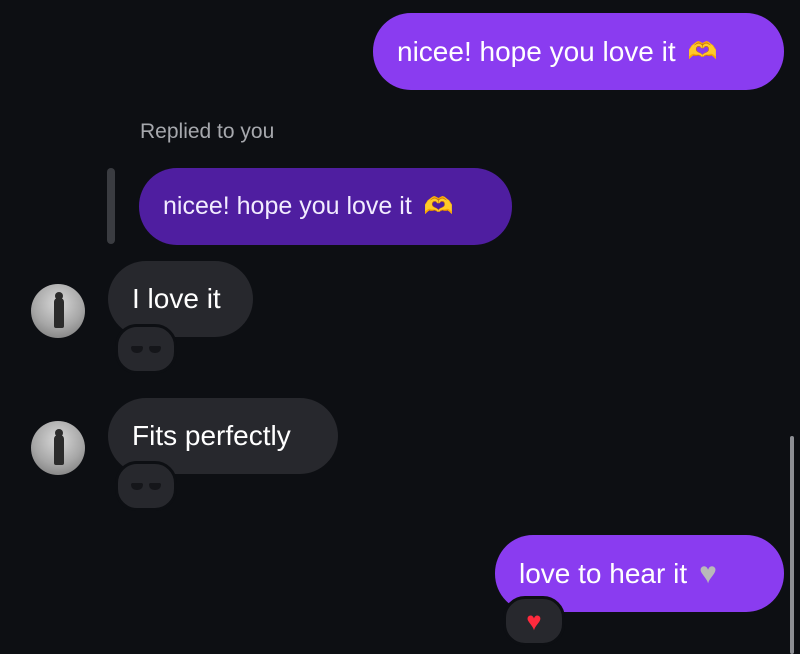 This screenshot has width=800, height=654. What do you see at coordinates (708, 573) in the screenshot?
I see `grey-heart-icon: ♥` at bounding box center [708, 573].